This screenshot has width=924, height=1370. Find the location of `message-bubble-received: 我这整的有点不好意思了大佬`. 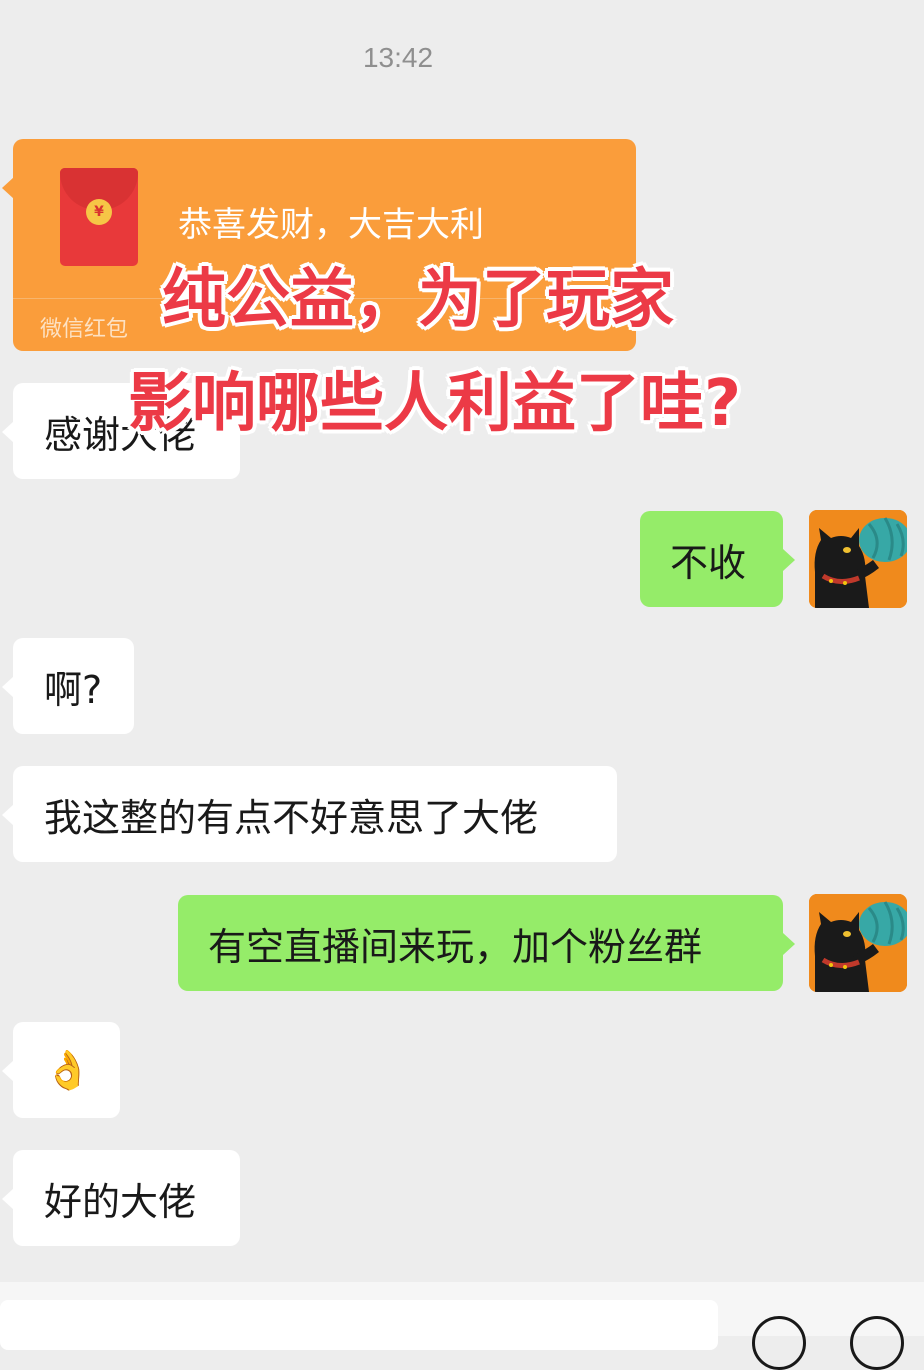

message-bubble-received: 我这整的有点不好意思了大佬 is located at coordinates (309, 814).